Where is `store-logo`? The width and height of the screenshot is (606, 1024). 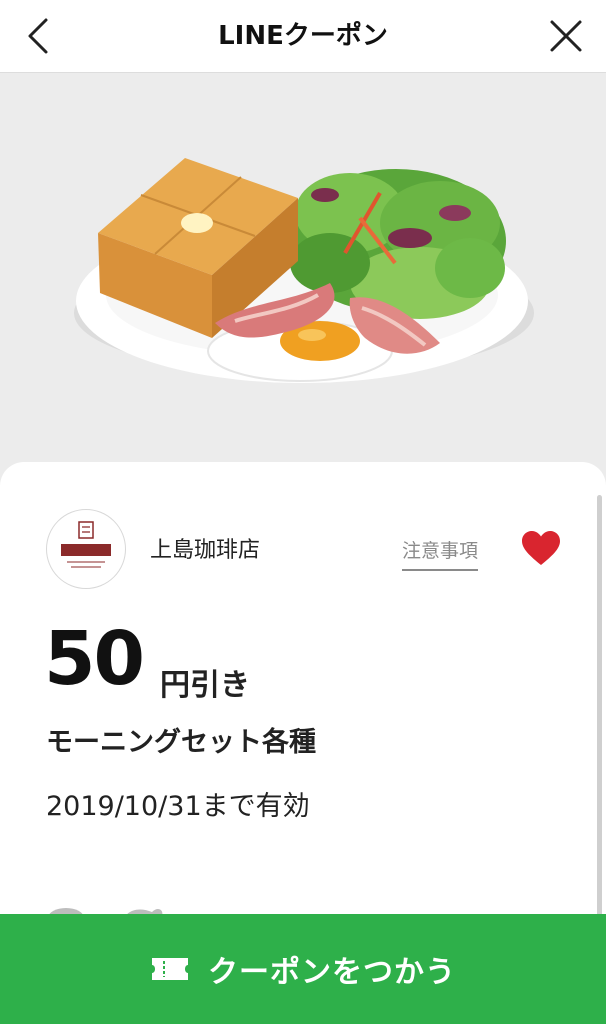 store-logo is located at coordinates (86, 549).